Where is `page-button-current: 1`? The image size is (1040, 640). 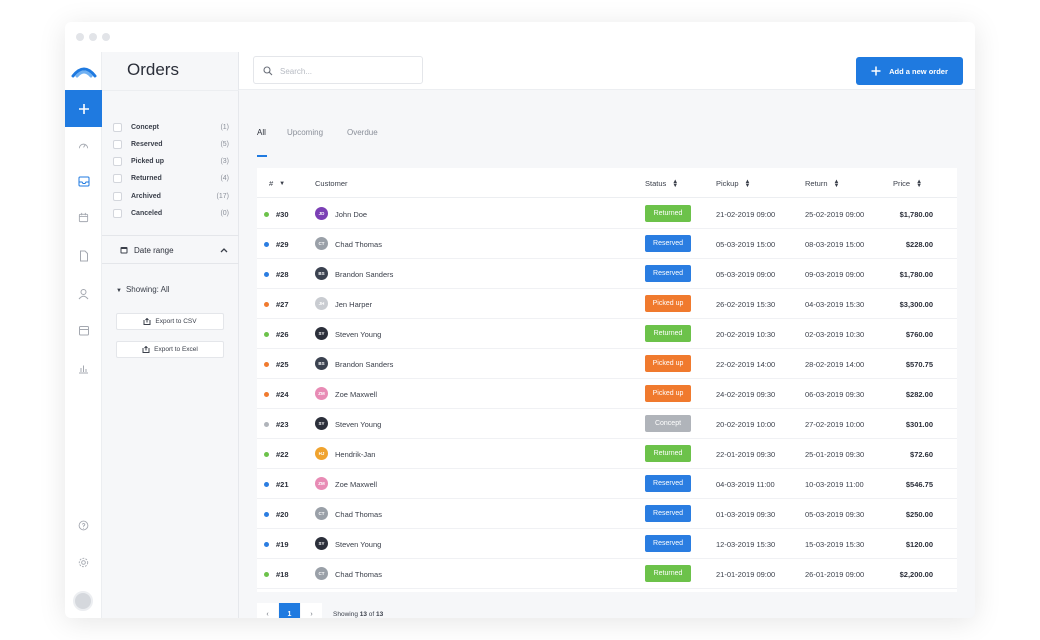 page-button-current: 1 is located at coordinates (289, 610).